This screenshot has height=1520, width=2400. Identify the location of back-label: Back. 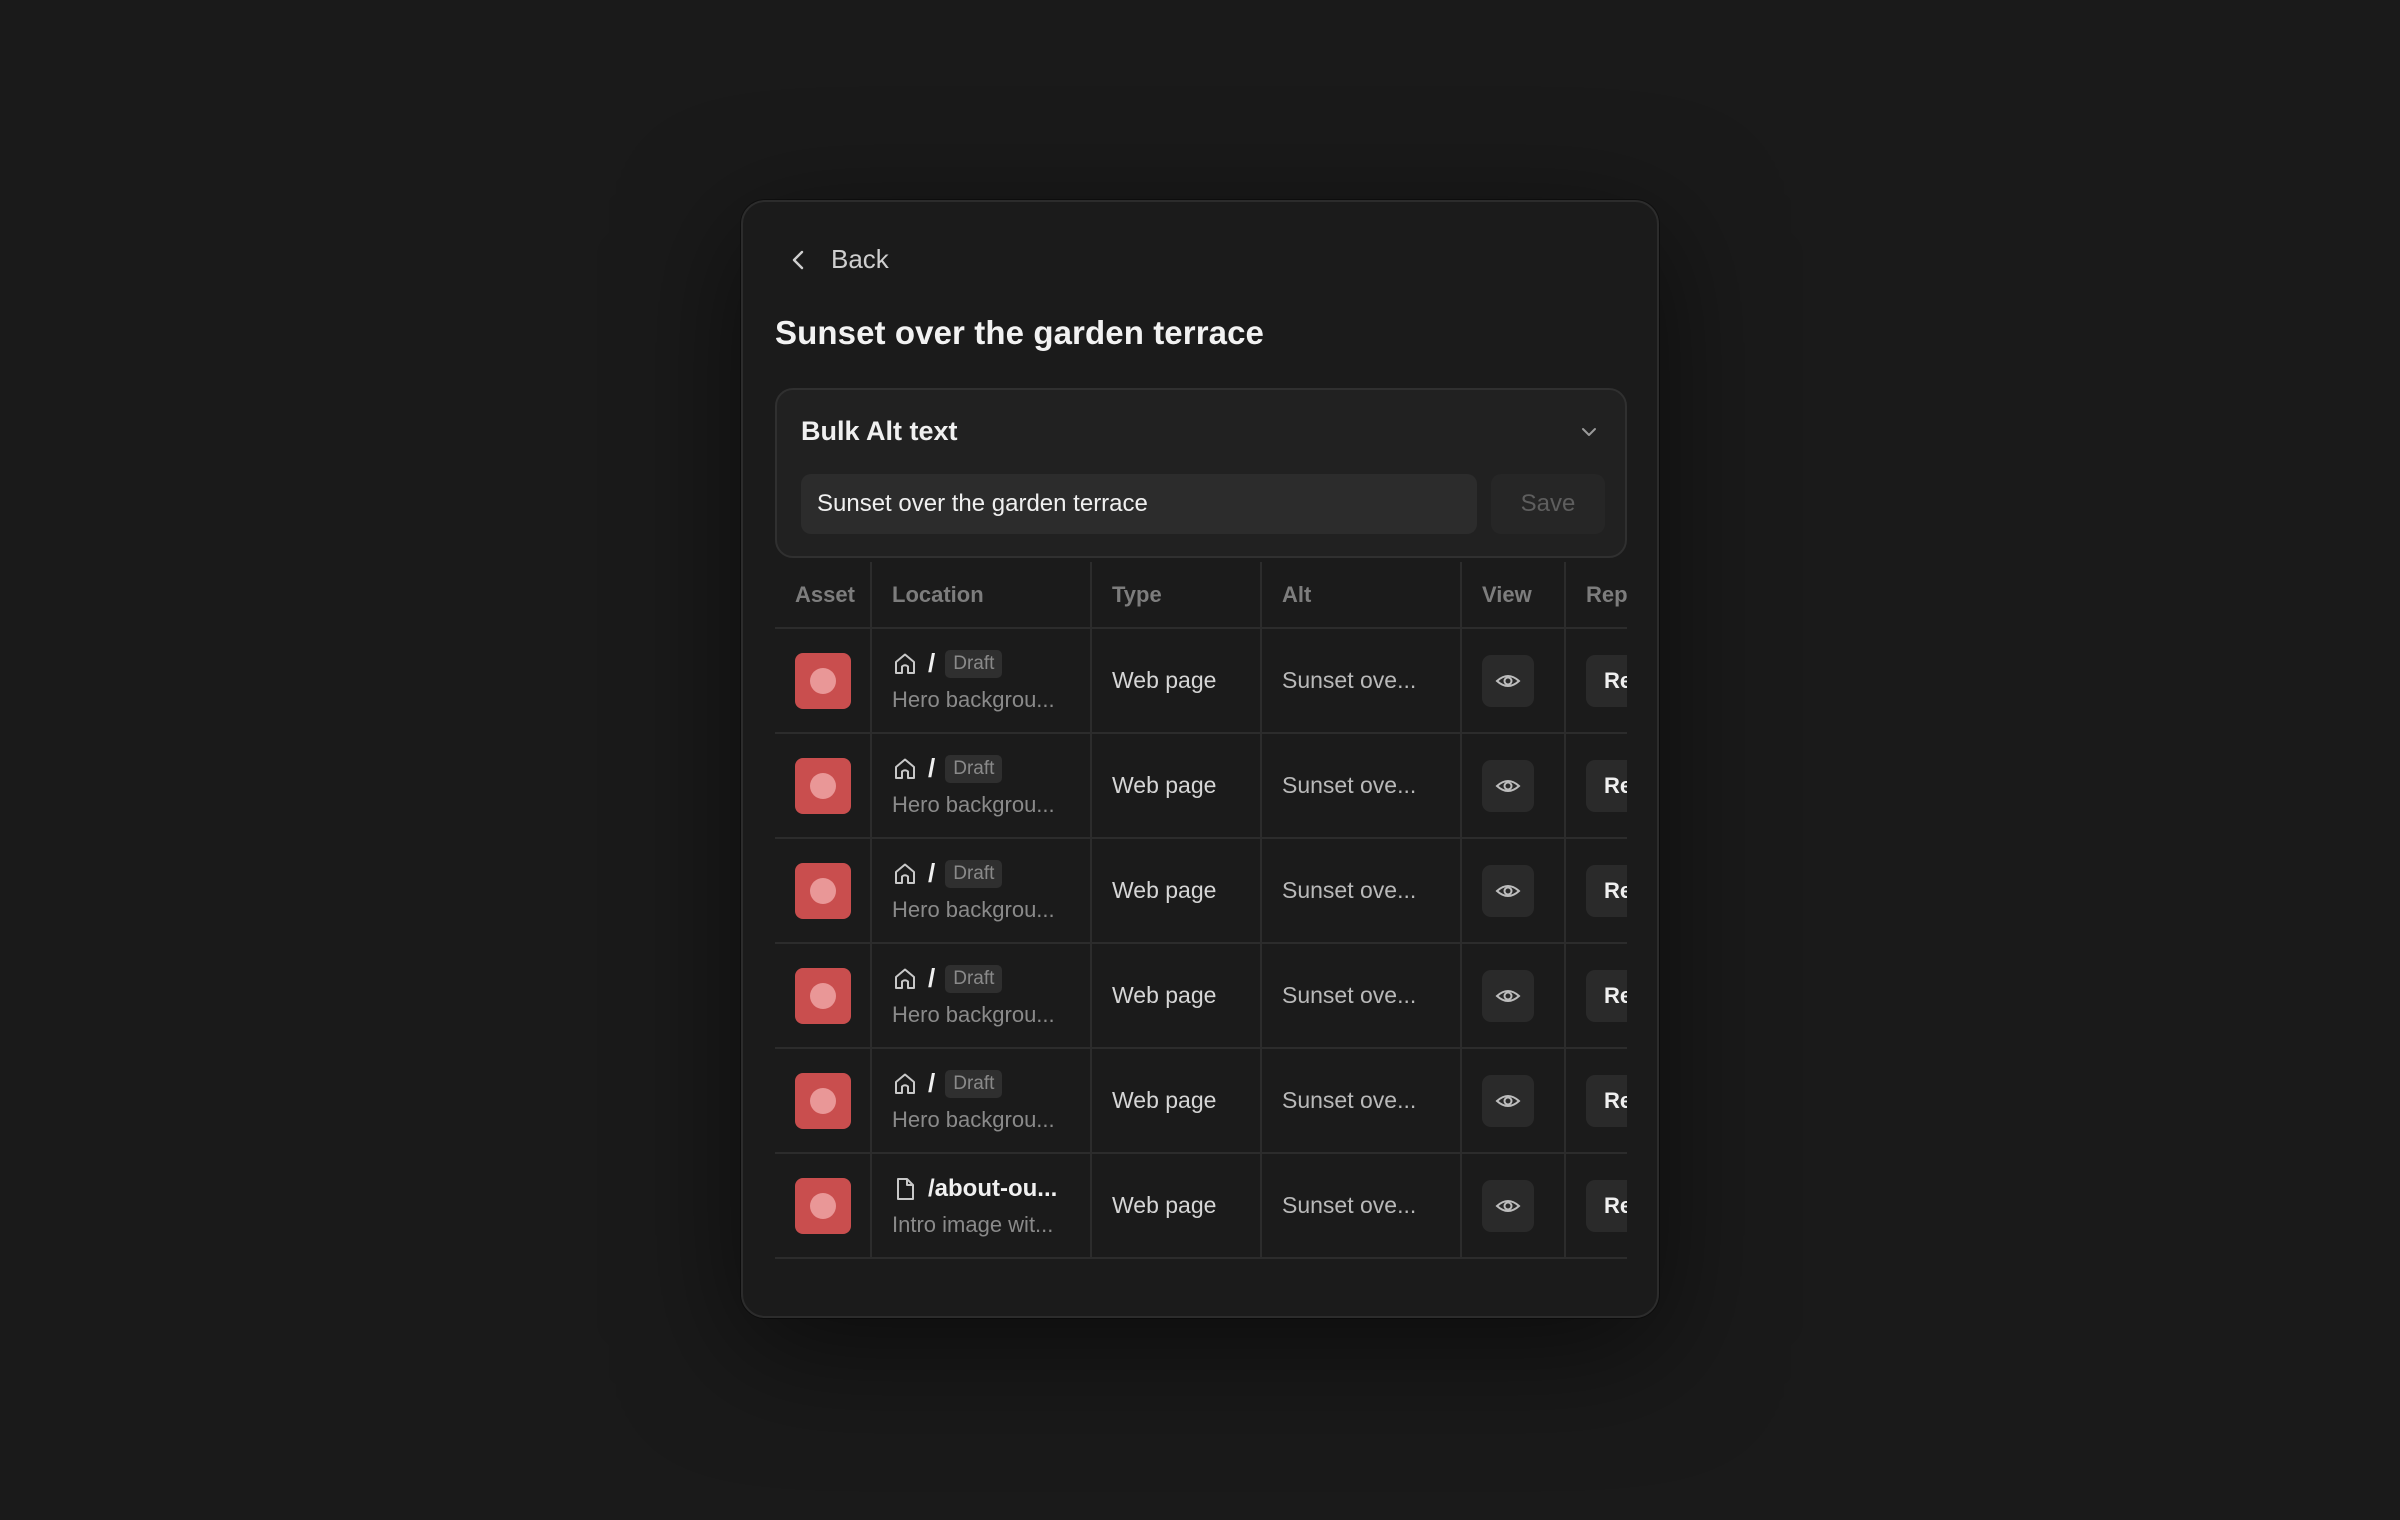
(860, 259).